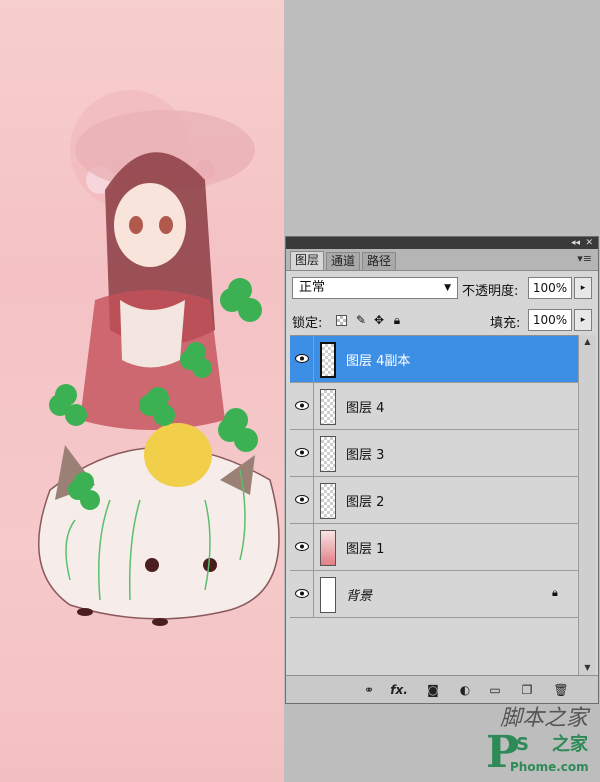  I want to click on layer-name: 图层 4副本, so click(378, 361).